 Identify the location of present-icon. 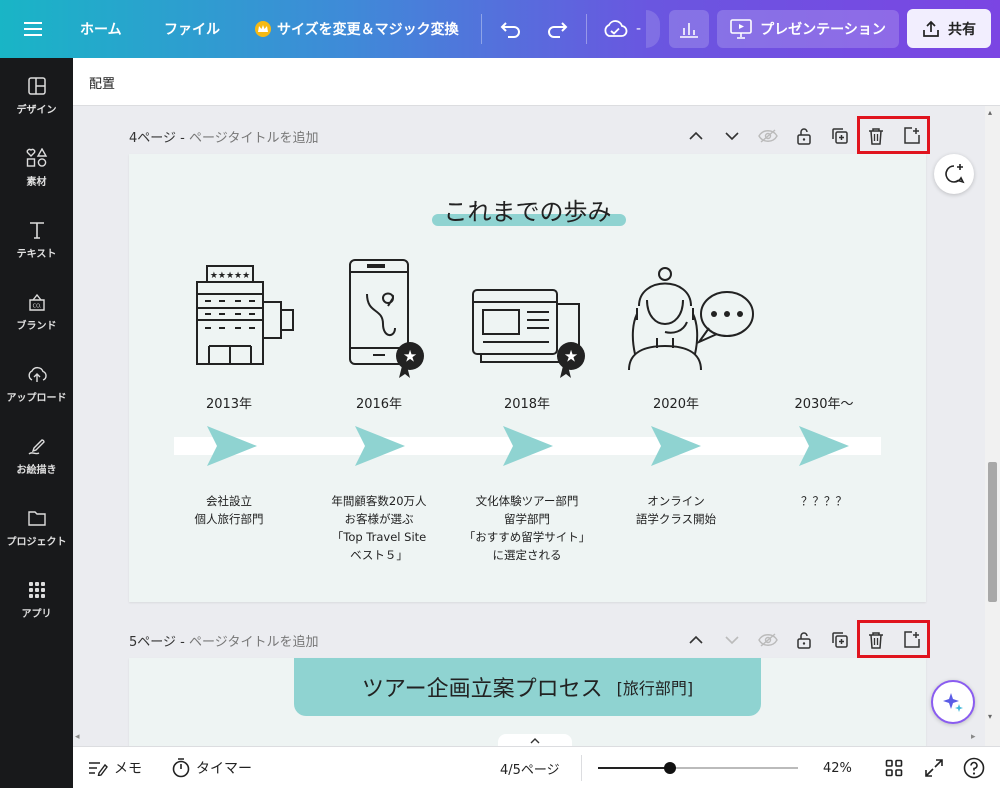
(741, 29).